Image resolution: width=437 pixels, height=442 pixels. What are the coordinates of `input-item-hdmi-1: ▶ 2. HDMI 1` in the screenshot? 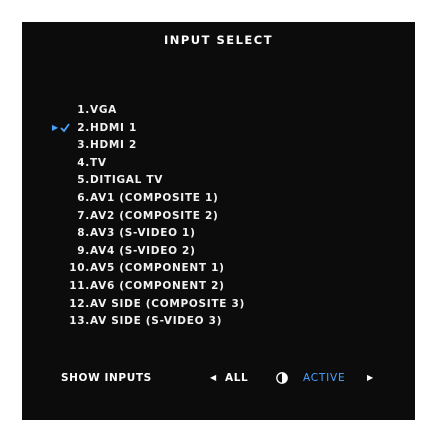 It's located at (218, 129).